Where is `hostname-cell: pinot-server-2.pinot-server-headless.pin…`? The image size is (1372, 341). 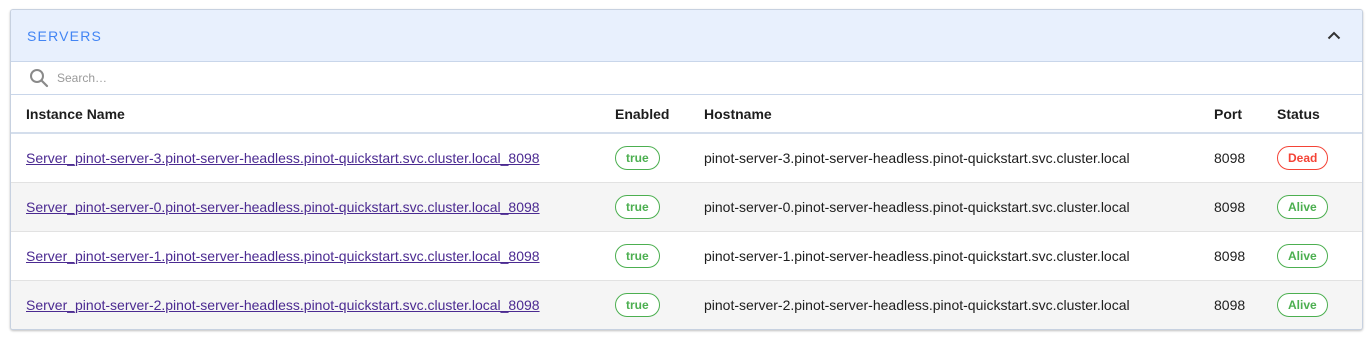
hostname-cell: pinot-server-2.pinot-server-headless.pin… is located at coordinates (917, 304).